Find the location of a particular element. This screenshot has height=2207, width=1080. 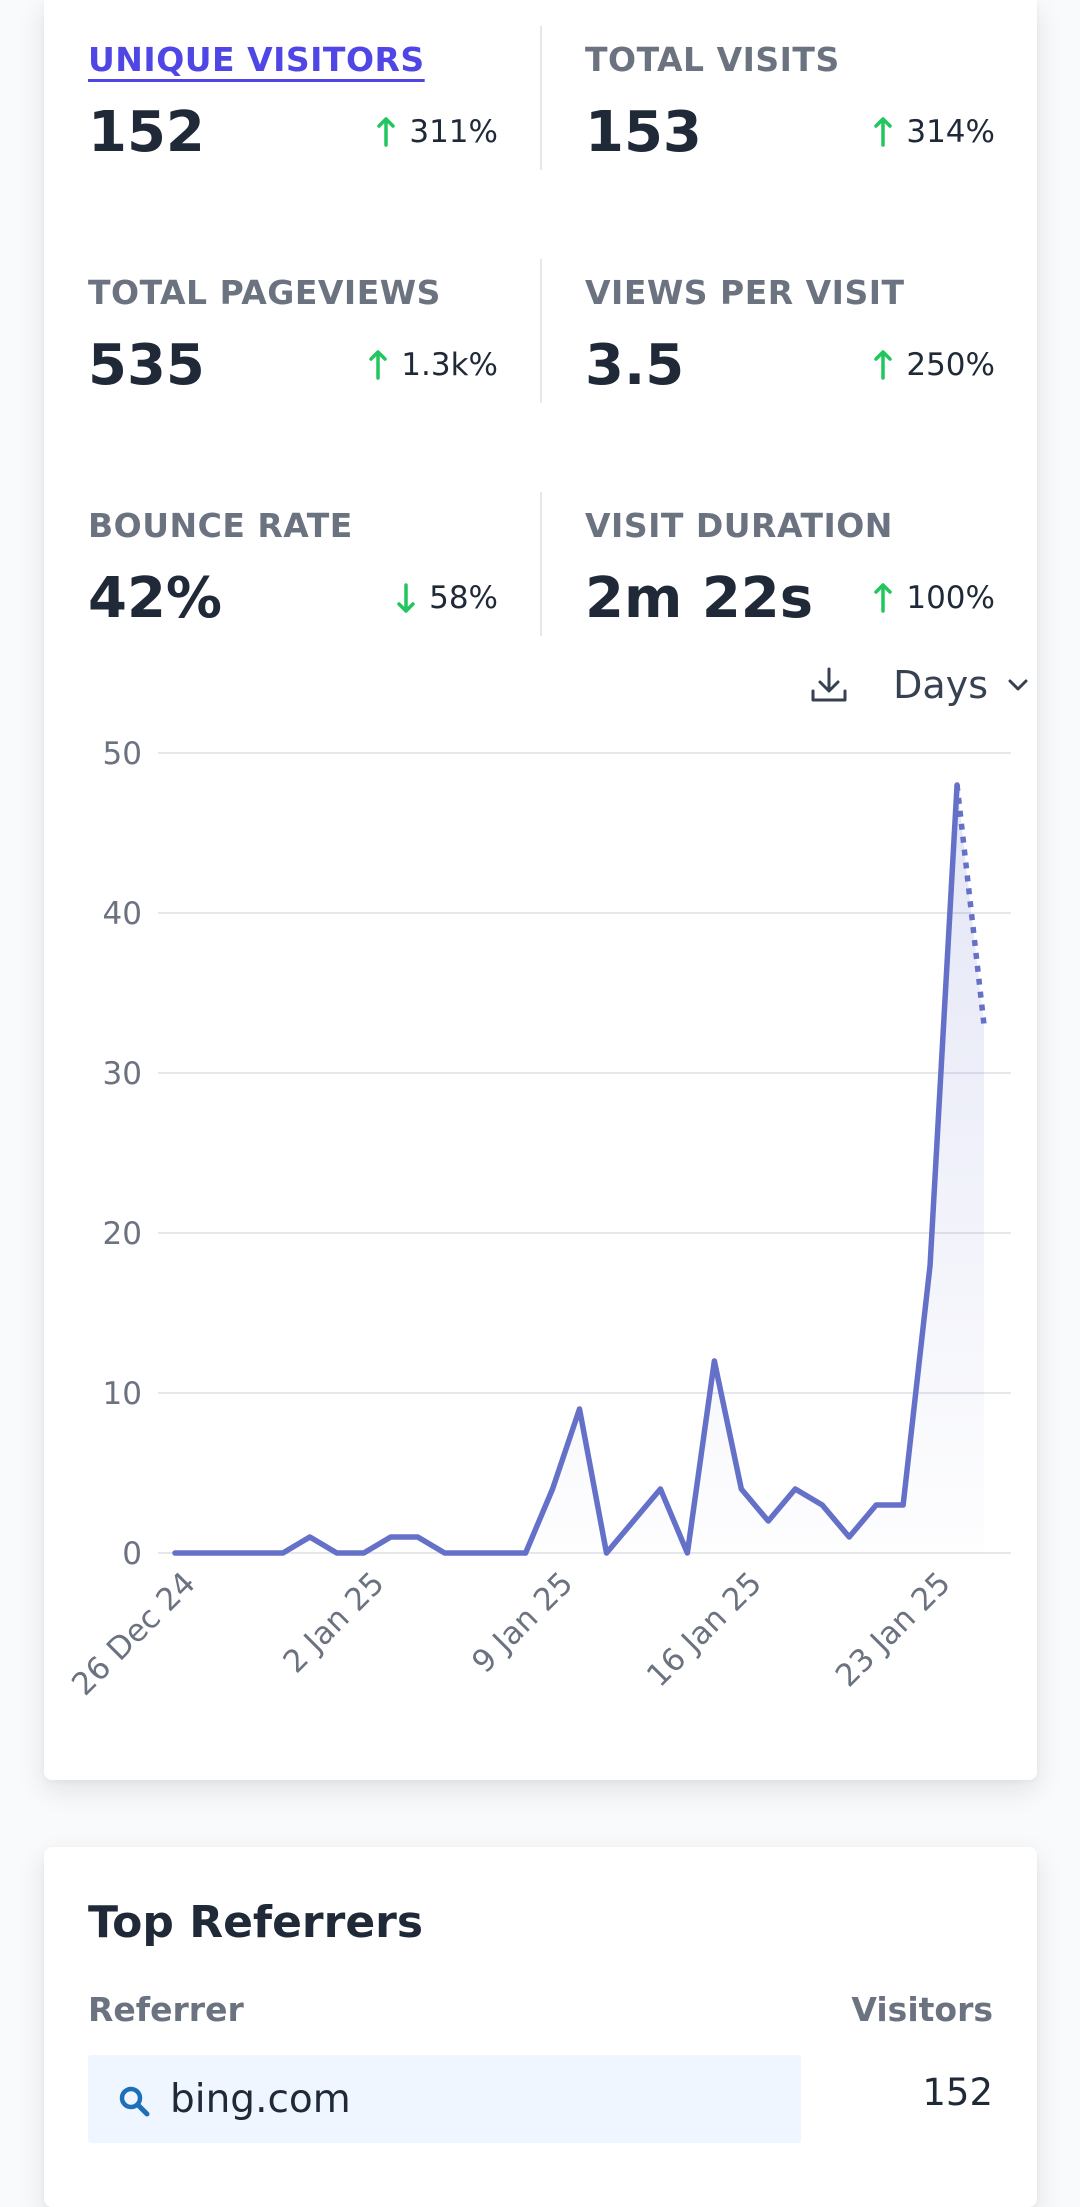

referrer-column-header: Referrer is located at coordinates (166, 2009).